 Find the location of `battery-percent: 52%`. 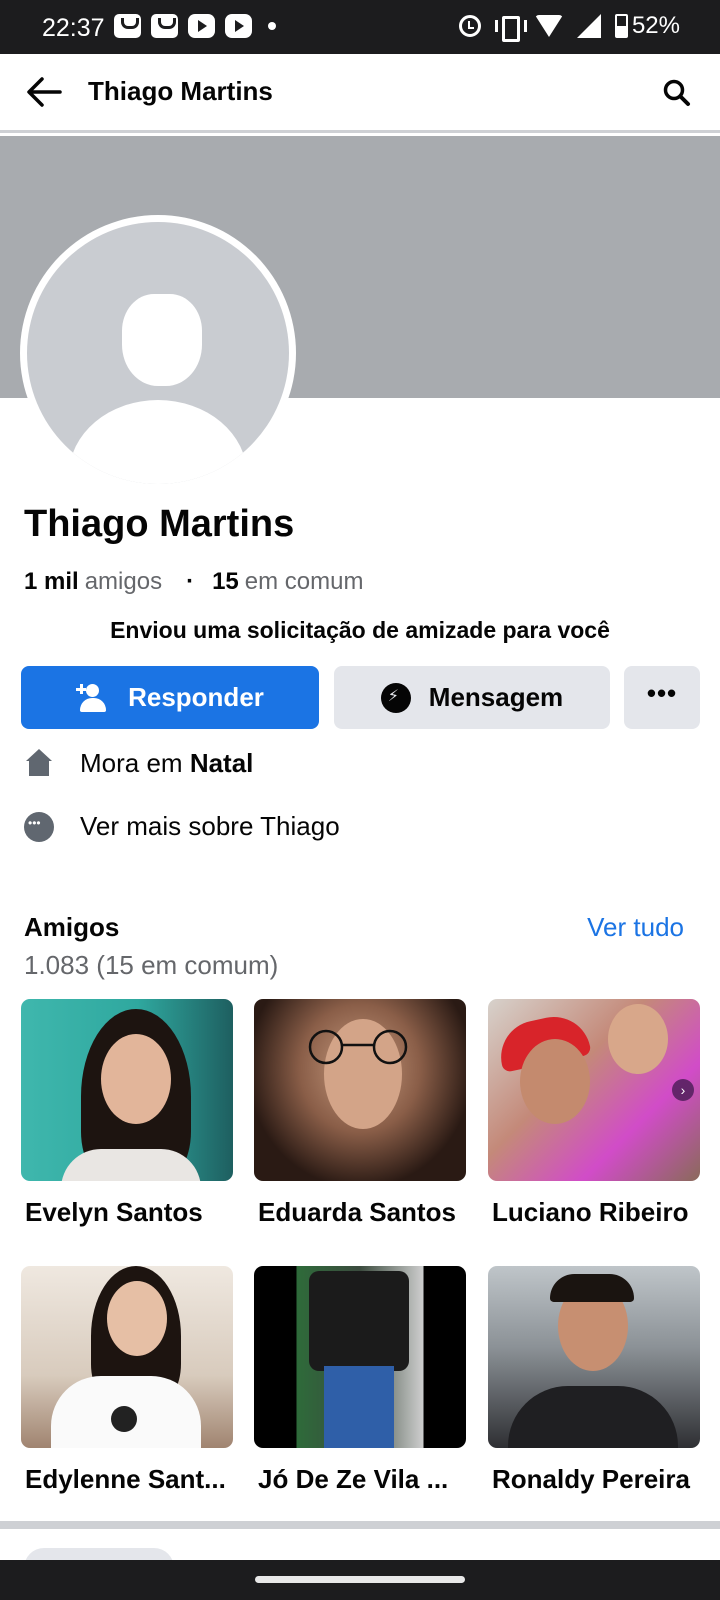

battery-percent: 52% is located at coordinates (655, 25).